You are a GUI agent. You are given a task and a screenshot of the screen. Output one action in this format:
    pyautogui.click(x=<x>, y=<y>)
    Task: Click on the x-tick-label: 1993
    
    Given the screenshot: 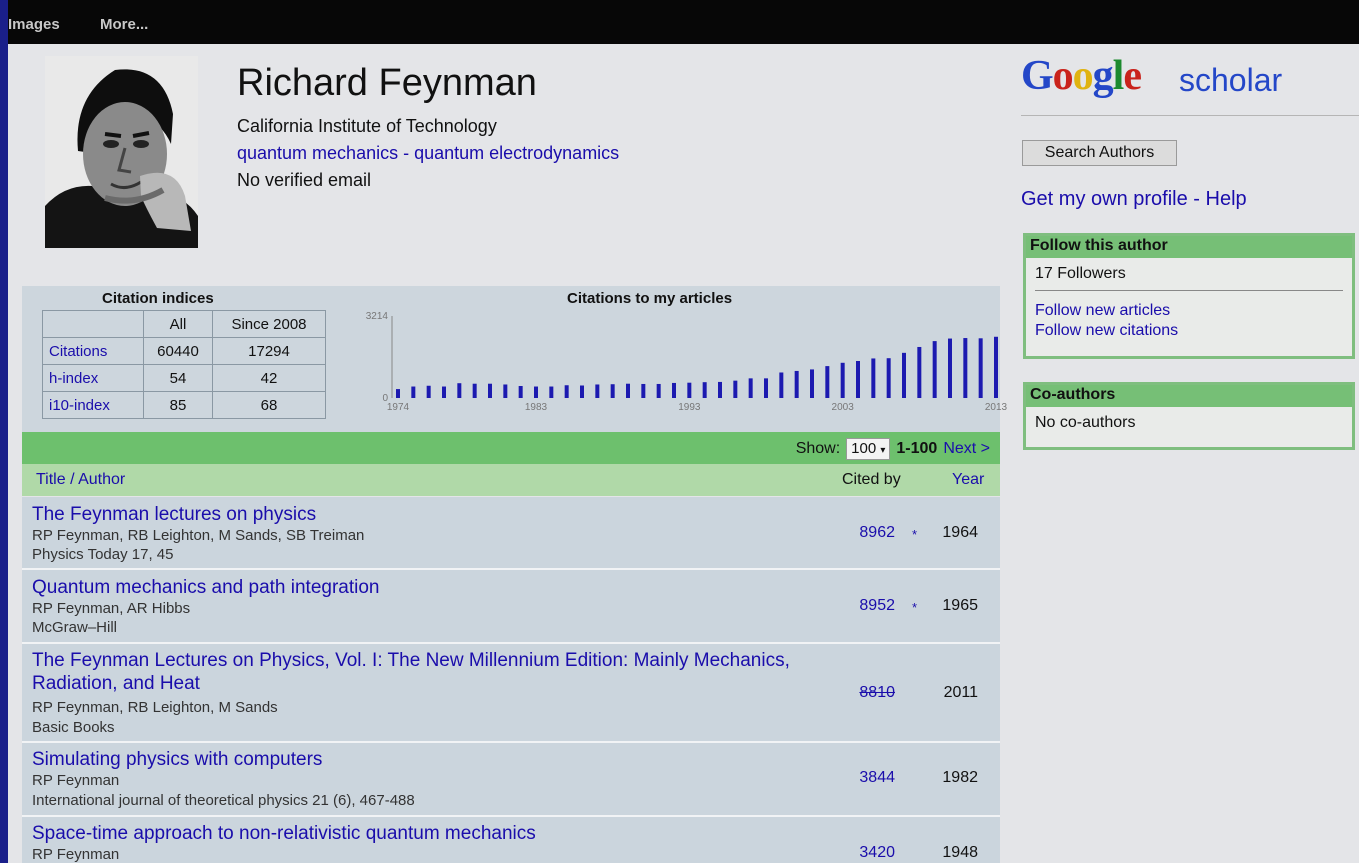 What is the action you would take?
    pyautogui.click(x=689, y=407)
    